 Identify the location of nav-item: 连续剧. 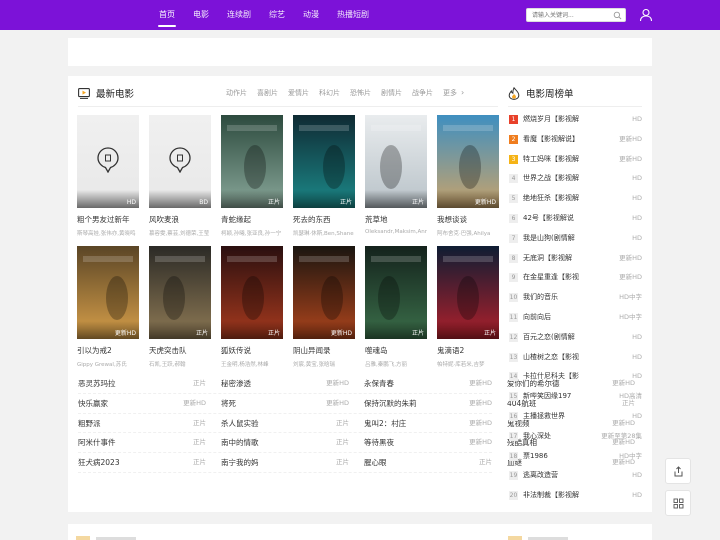
(239, 15).